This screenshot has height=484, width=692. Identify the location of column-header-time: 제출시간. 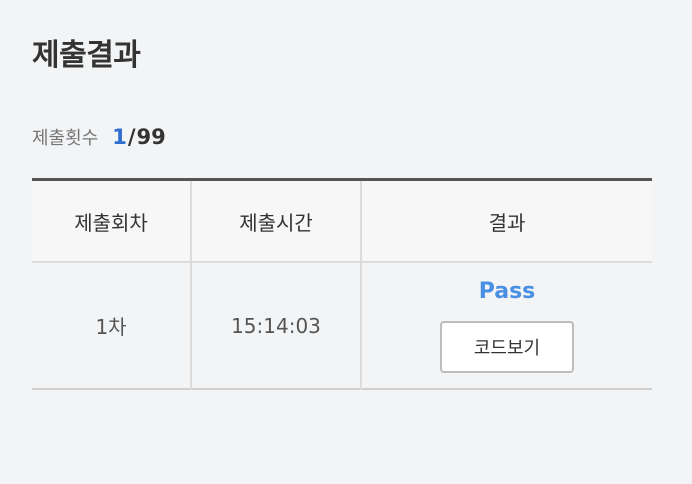
(275, 221).